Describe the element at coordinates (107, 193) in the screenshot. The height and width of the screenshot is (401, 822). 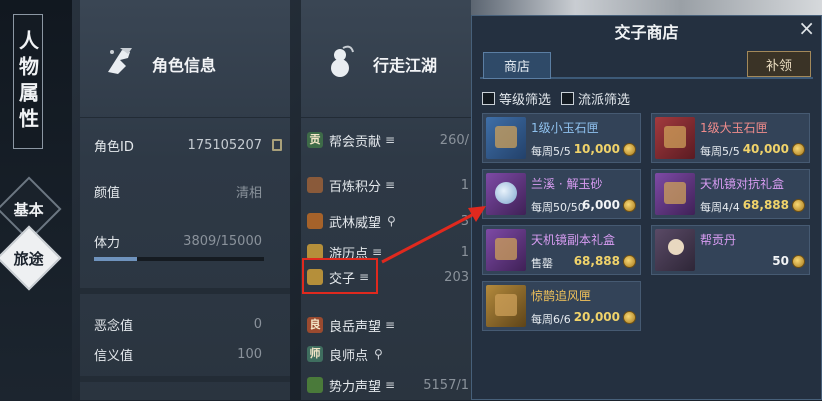
I see `looks-label: 颜值` at that location.